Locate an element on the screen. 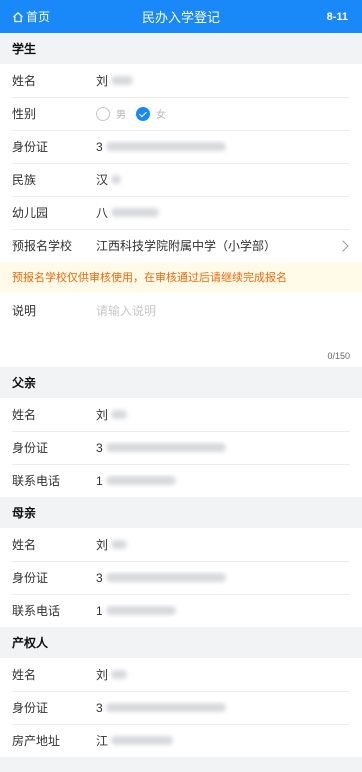 This screenshot has width=362, height=772. owner-address-value: 江 is located at coordinates (223, 740).